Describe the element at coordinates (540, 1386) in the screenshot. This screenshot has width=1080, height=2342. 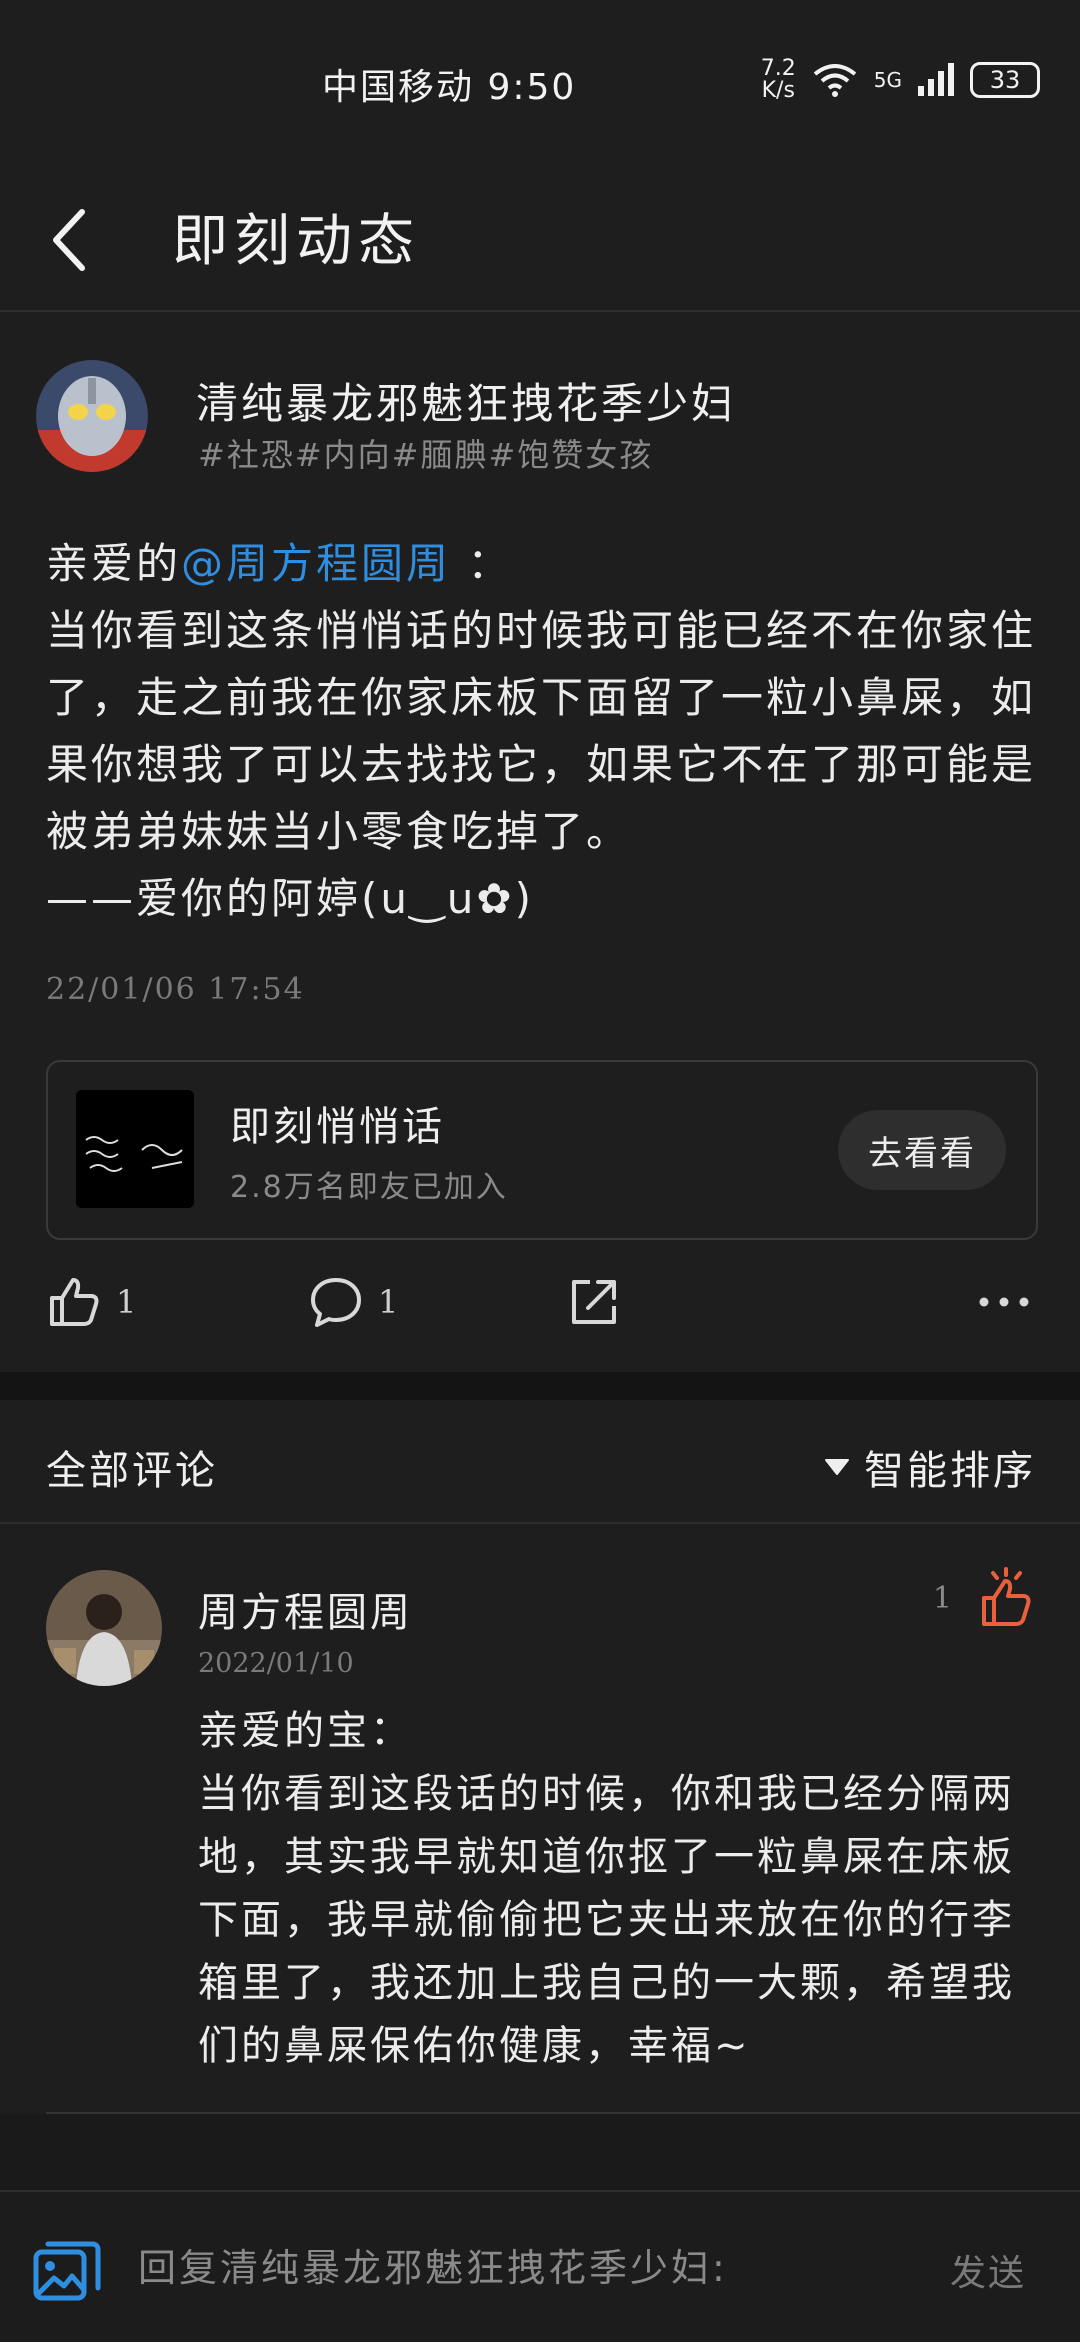
I see `section-divider` at that location.